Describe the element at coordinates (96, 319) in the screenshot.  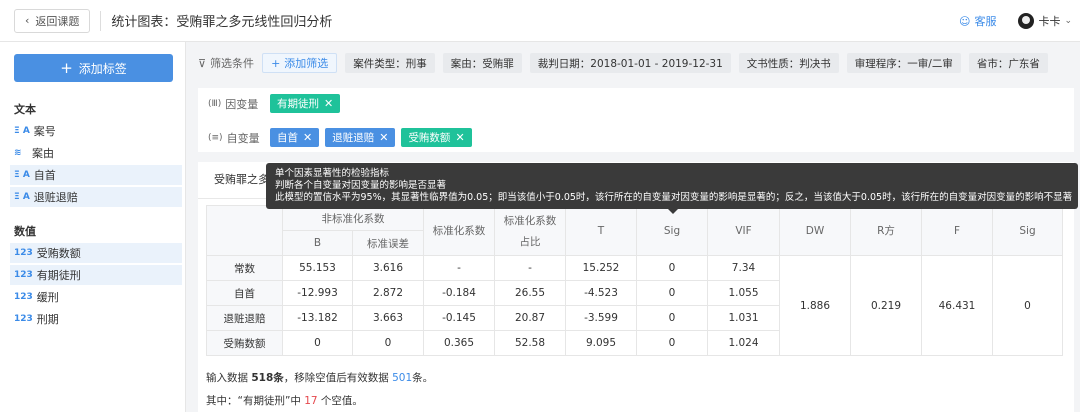
I see `sidebar-item-sentence: 123 刑期` at that location.